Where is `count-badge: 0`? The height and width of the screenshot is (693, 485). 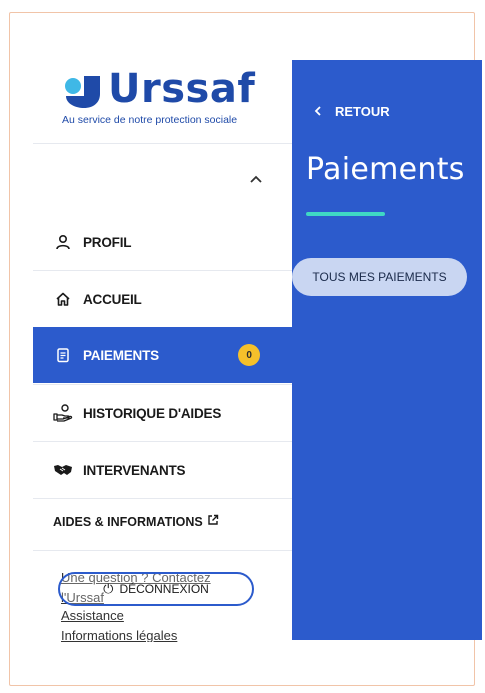
count-badge: 0 is located at coordinates (249, 355).